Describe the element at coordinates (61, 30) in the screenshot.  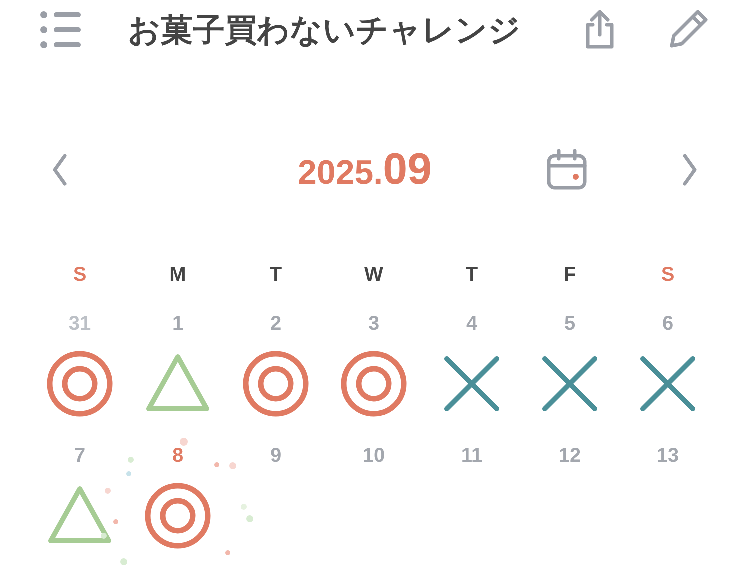
I see `menu-icon` at that location.